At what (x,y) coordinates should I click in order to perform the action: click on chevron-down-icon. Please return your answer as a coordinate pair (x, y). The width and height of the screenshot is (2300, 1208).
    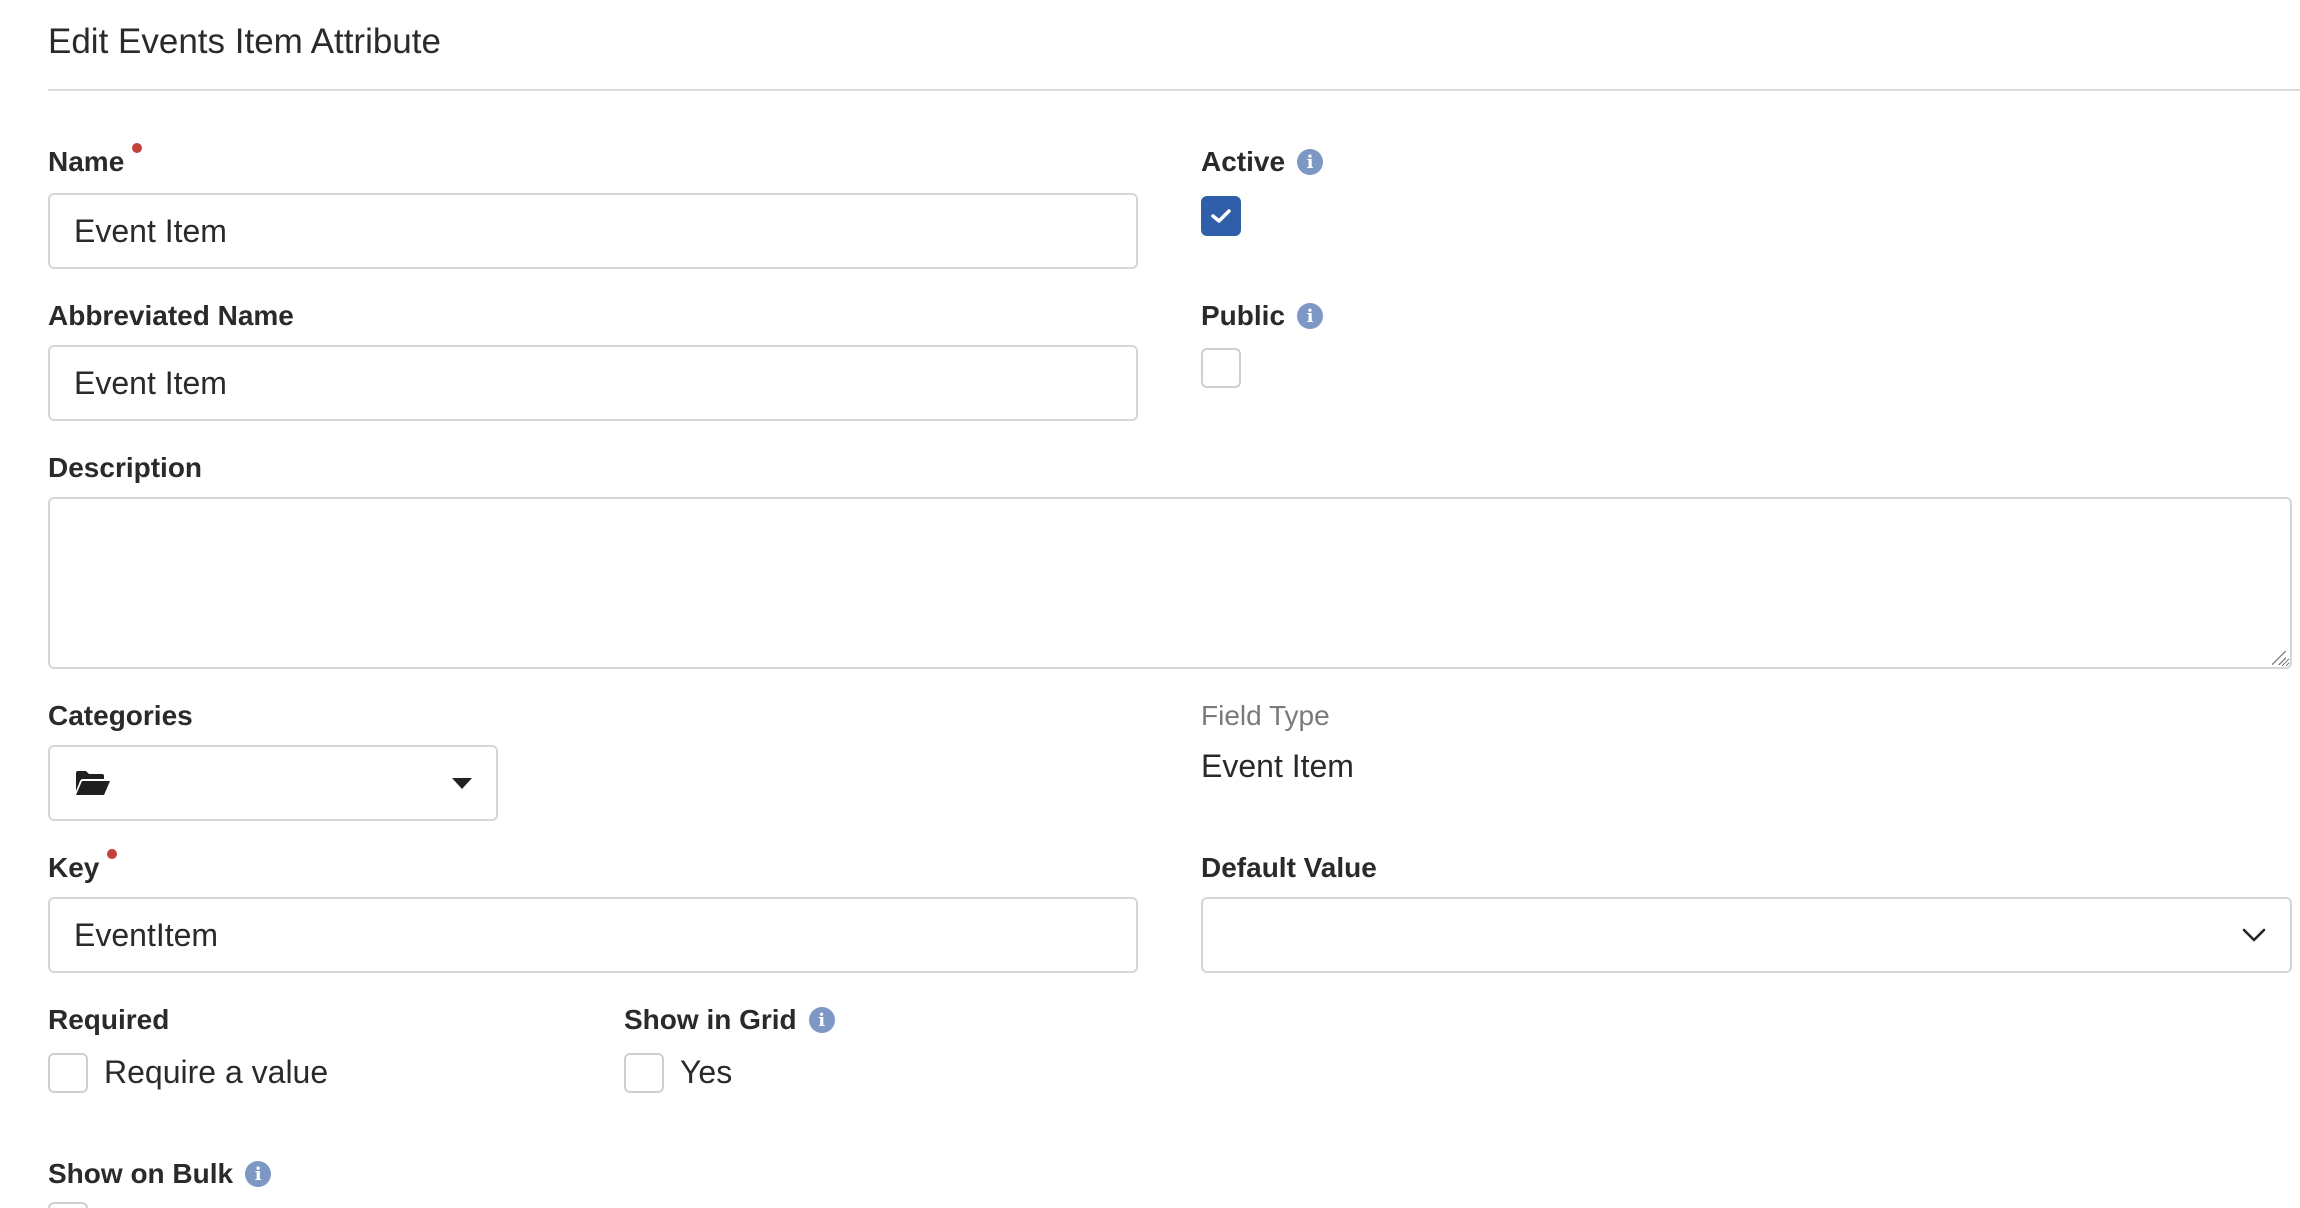
    Looking at the image, I should click on (2254, 935).